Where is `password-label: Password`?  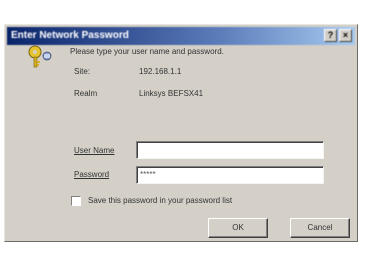 password-label: Password is located at coordinates (92, 174).